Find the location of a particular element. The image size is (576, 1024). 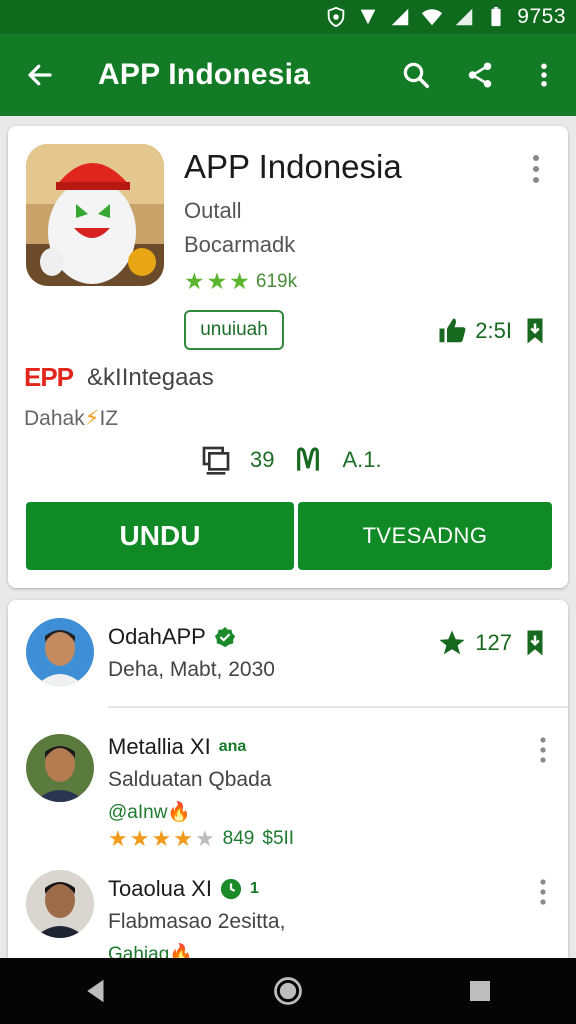

review-handle: @aInw🔥 is located at coordinates (149, 812).